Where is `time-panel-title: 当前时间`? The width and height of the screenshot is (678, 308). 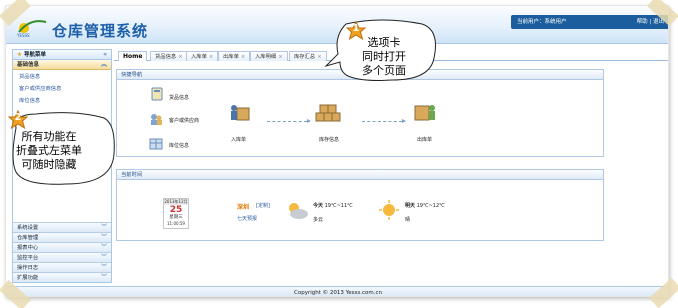
time-panel-title: 当前时间 is located at coordinates (360, 175).